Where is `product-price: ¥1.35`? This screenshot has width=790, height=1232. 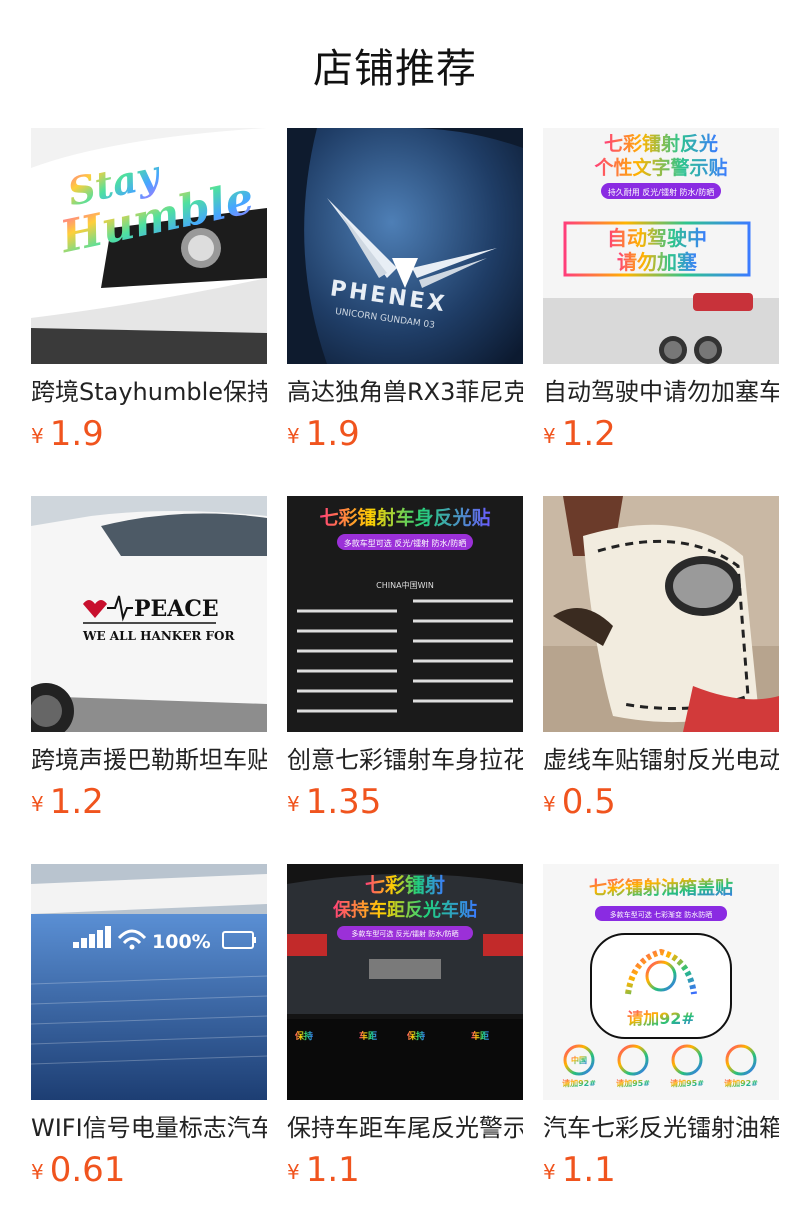
product-price: ¥1.35 is located at coordinates (334, 802).